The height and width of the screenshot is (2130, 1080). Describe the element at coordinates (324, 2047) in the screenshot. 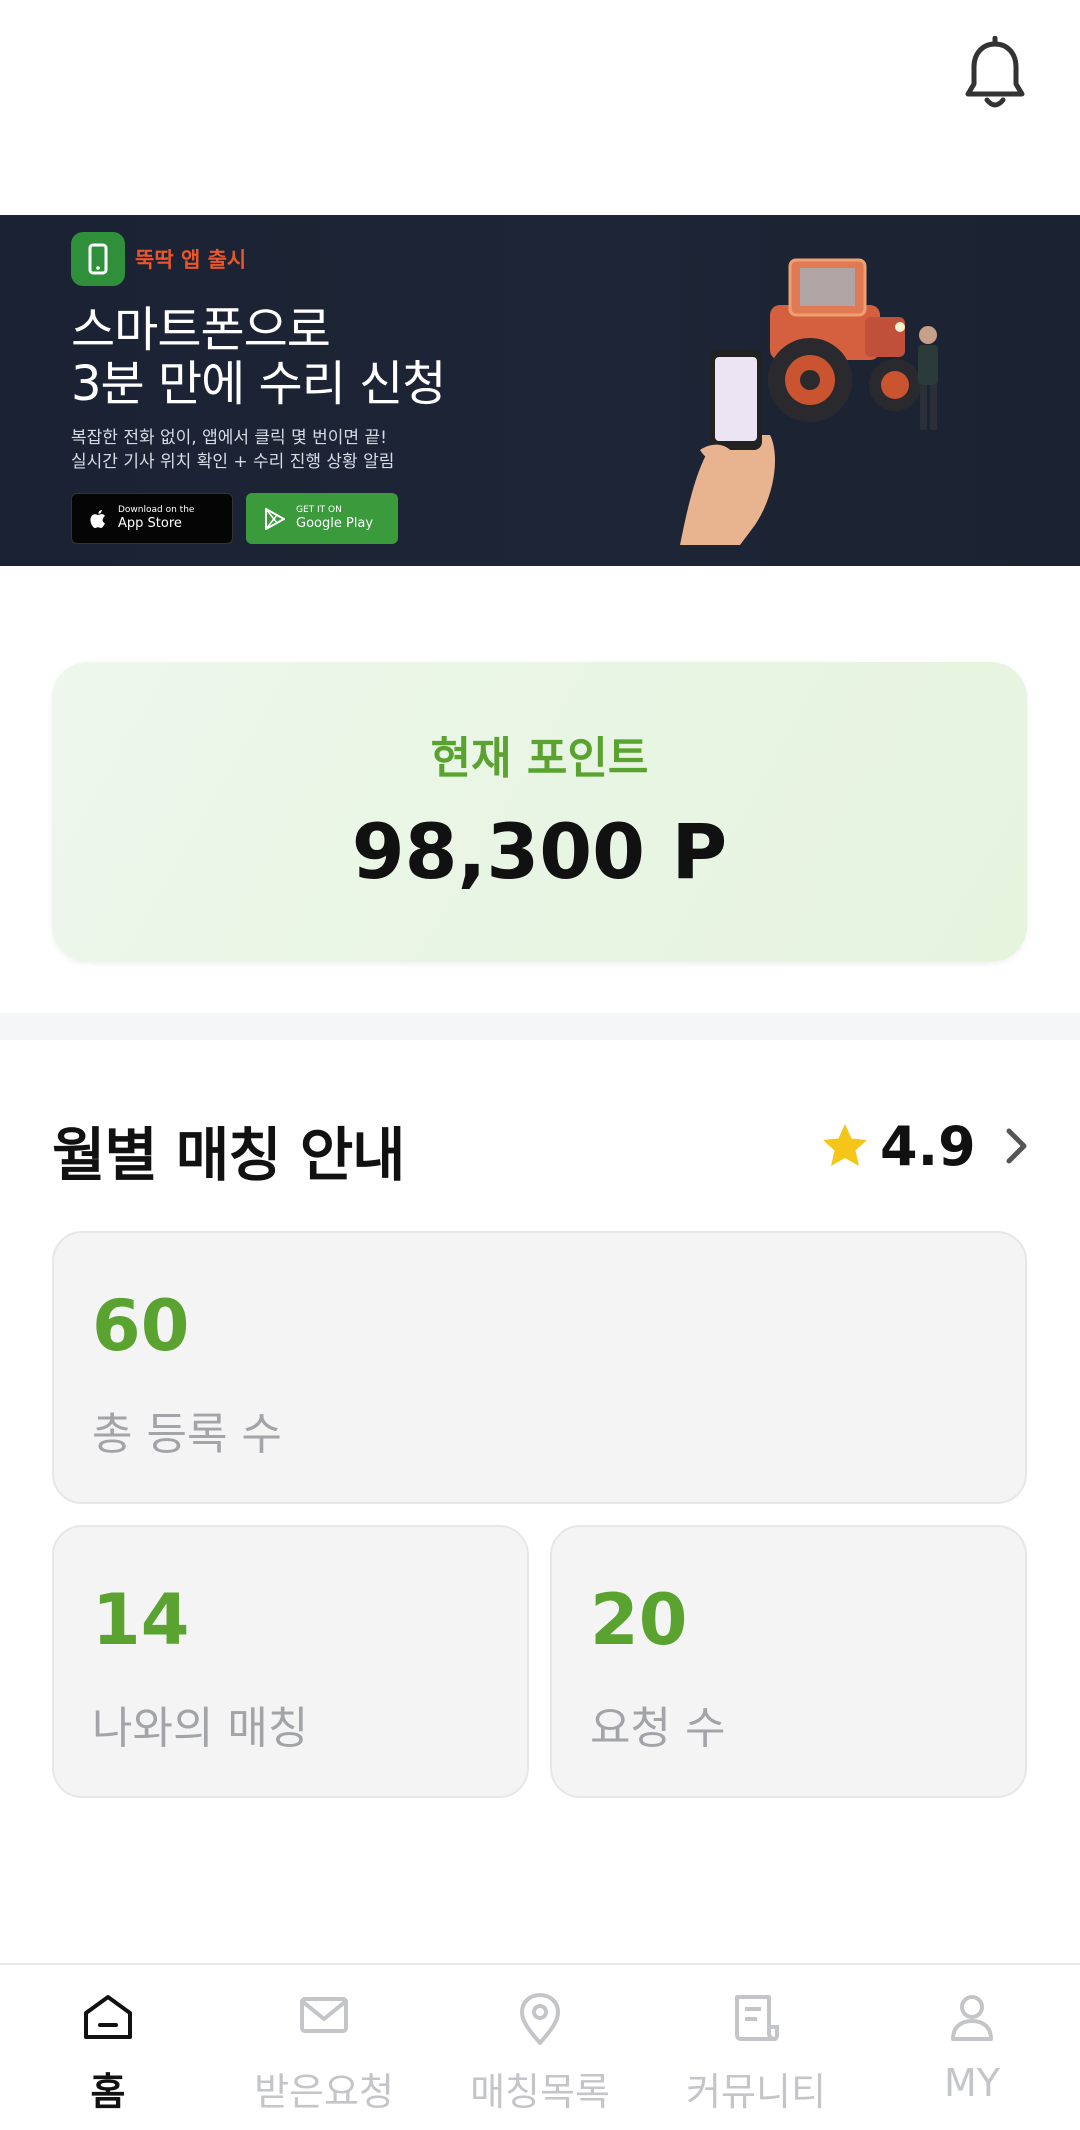

I see `nav-received-requests: 받은요청` at that location.